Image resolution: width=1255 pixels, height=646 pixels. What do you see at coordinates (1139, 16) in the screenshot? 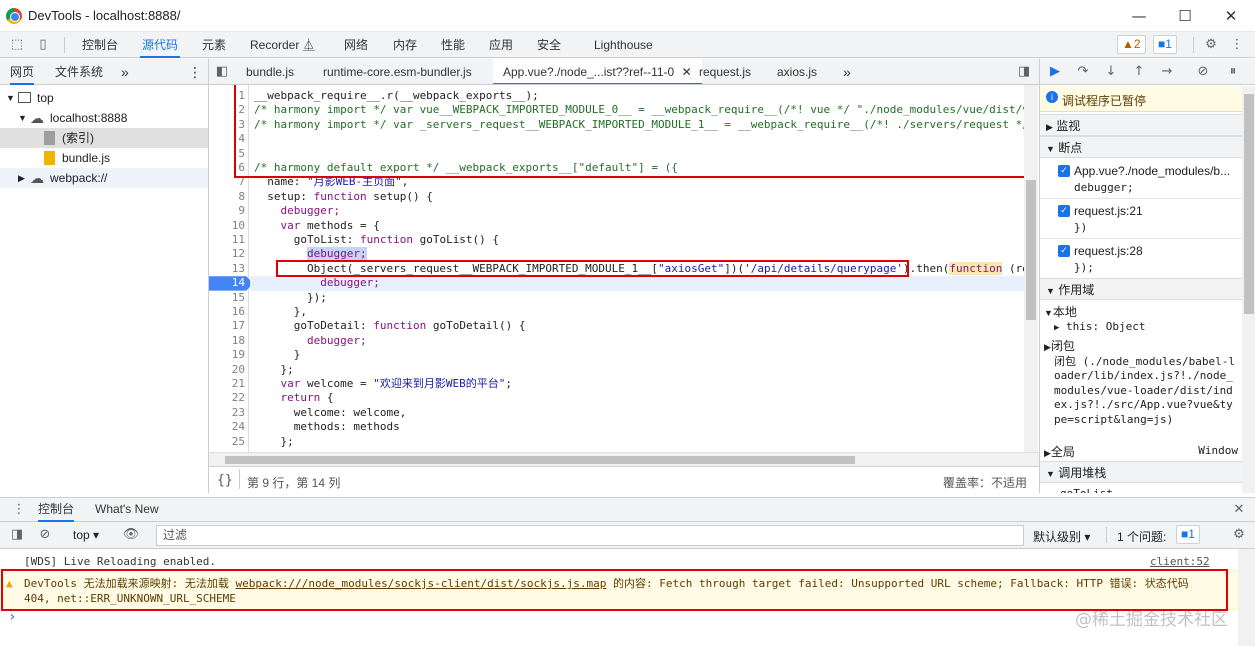
I see `minimize-button: —` at bounding box center [1139, 16].